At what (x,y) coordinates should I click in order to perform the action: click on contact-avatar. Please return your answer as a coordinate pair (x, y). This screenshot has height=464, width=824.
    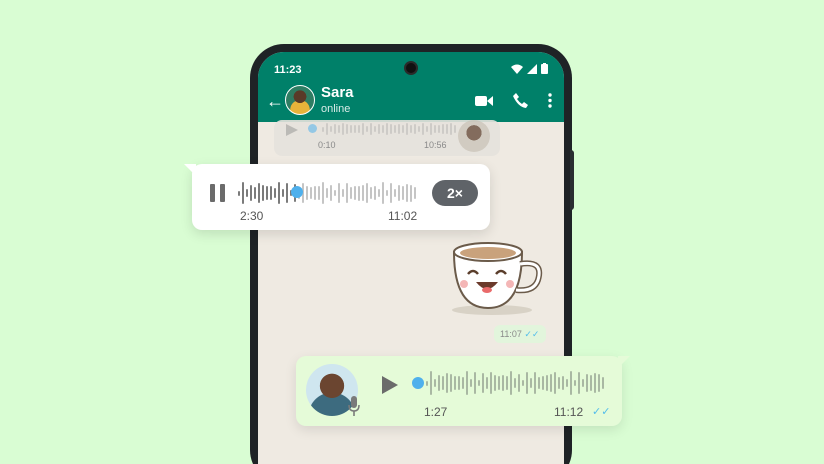
    Looking at the image, I should click on (300, 100).